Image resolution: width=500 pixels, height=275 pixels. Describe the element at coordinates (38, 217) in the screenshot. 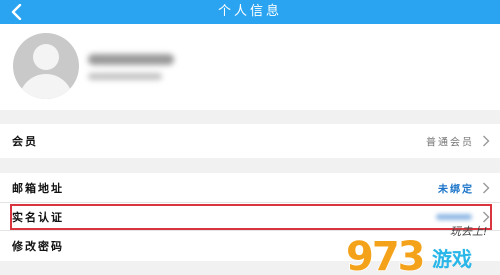

I see `realname-label: 实名认证` at that location.